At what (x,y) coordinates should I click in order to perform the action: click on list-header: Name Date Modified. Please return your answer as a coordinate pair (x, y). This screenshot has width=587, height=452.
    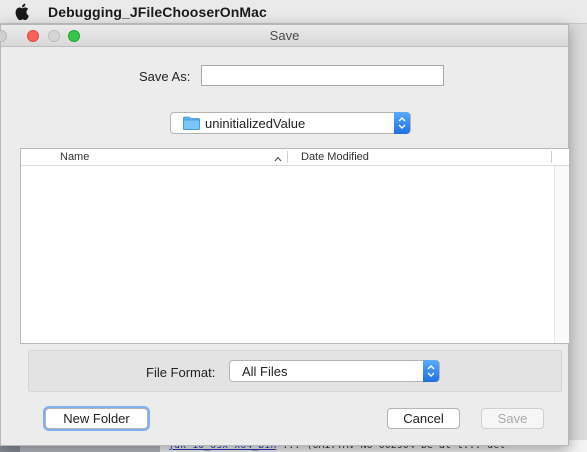
    Looking at the image, I should click on (295, 157).